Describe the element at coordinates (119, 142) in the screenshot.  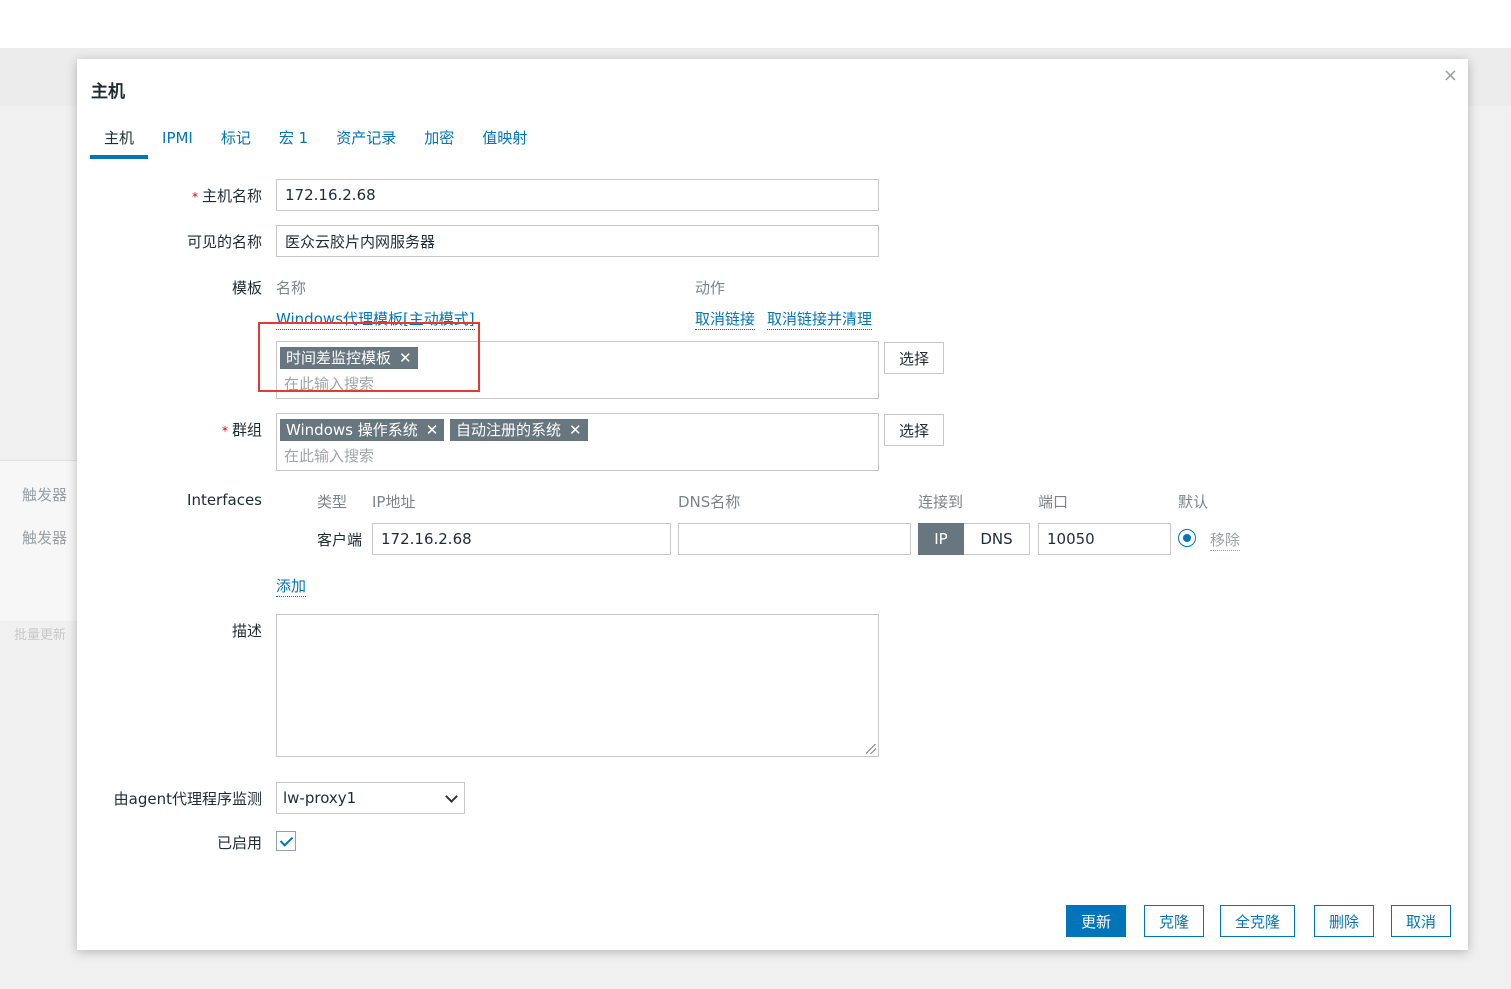
I see `tab-host: 主机` at that location.